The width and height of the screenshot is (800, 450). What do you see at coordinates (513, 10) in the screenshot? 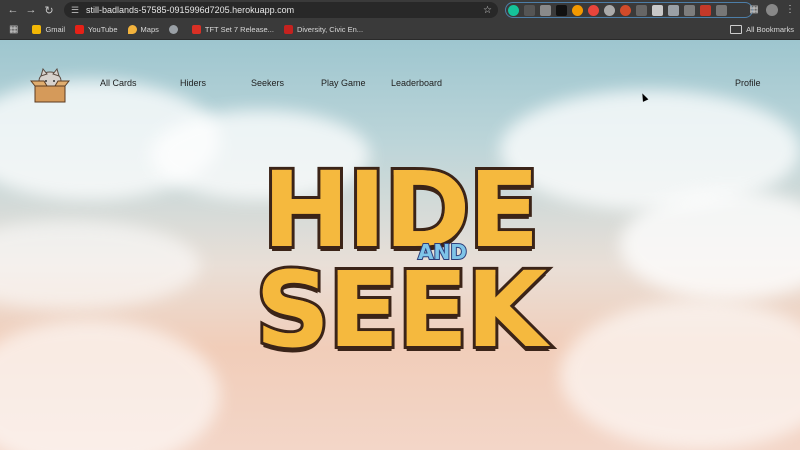
I see `grammarly-icon` at bounding box center [513, 10].